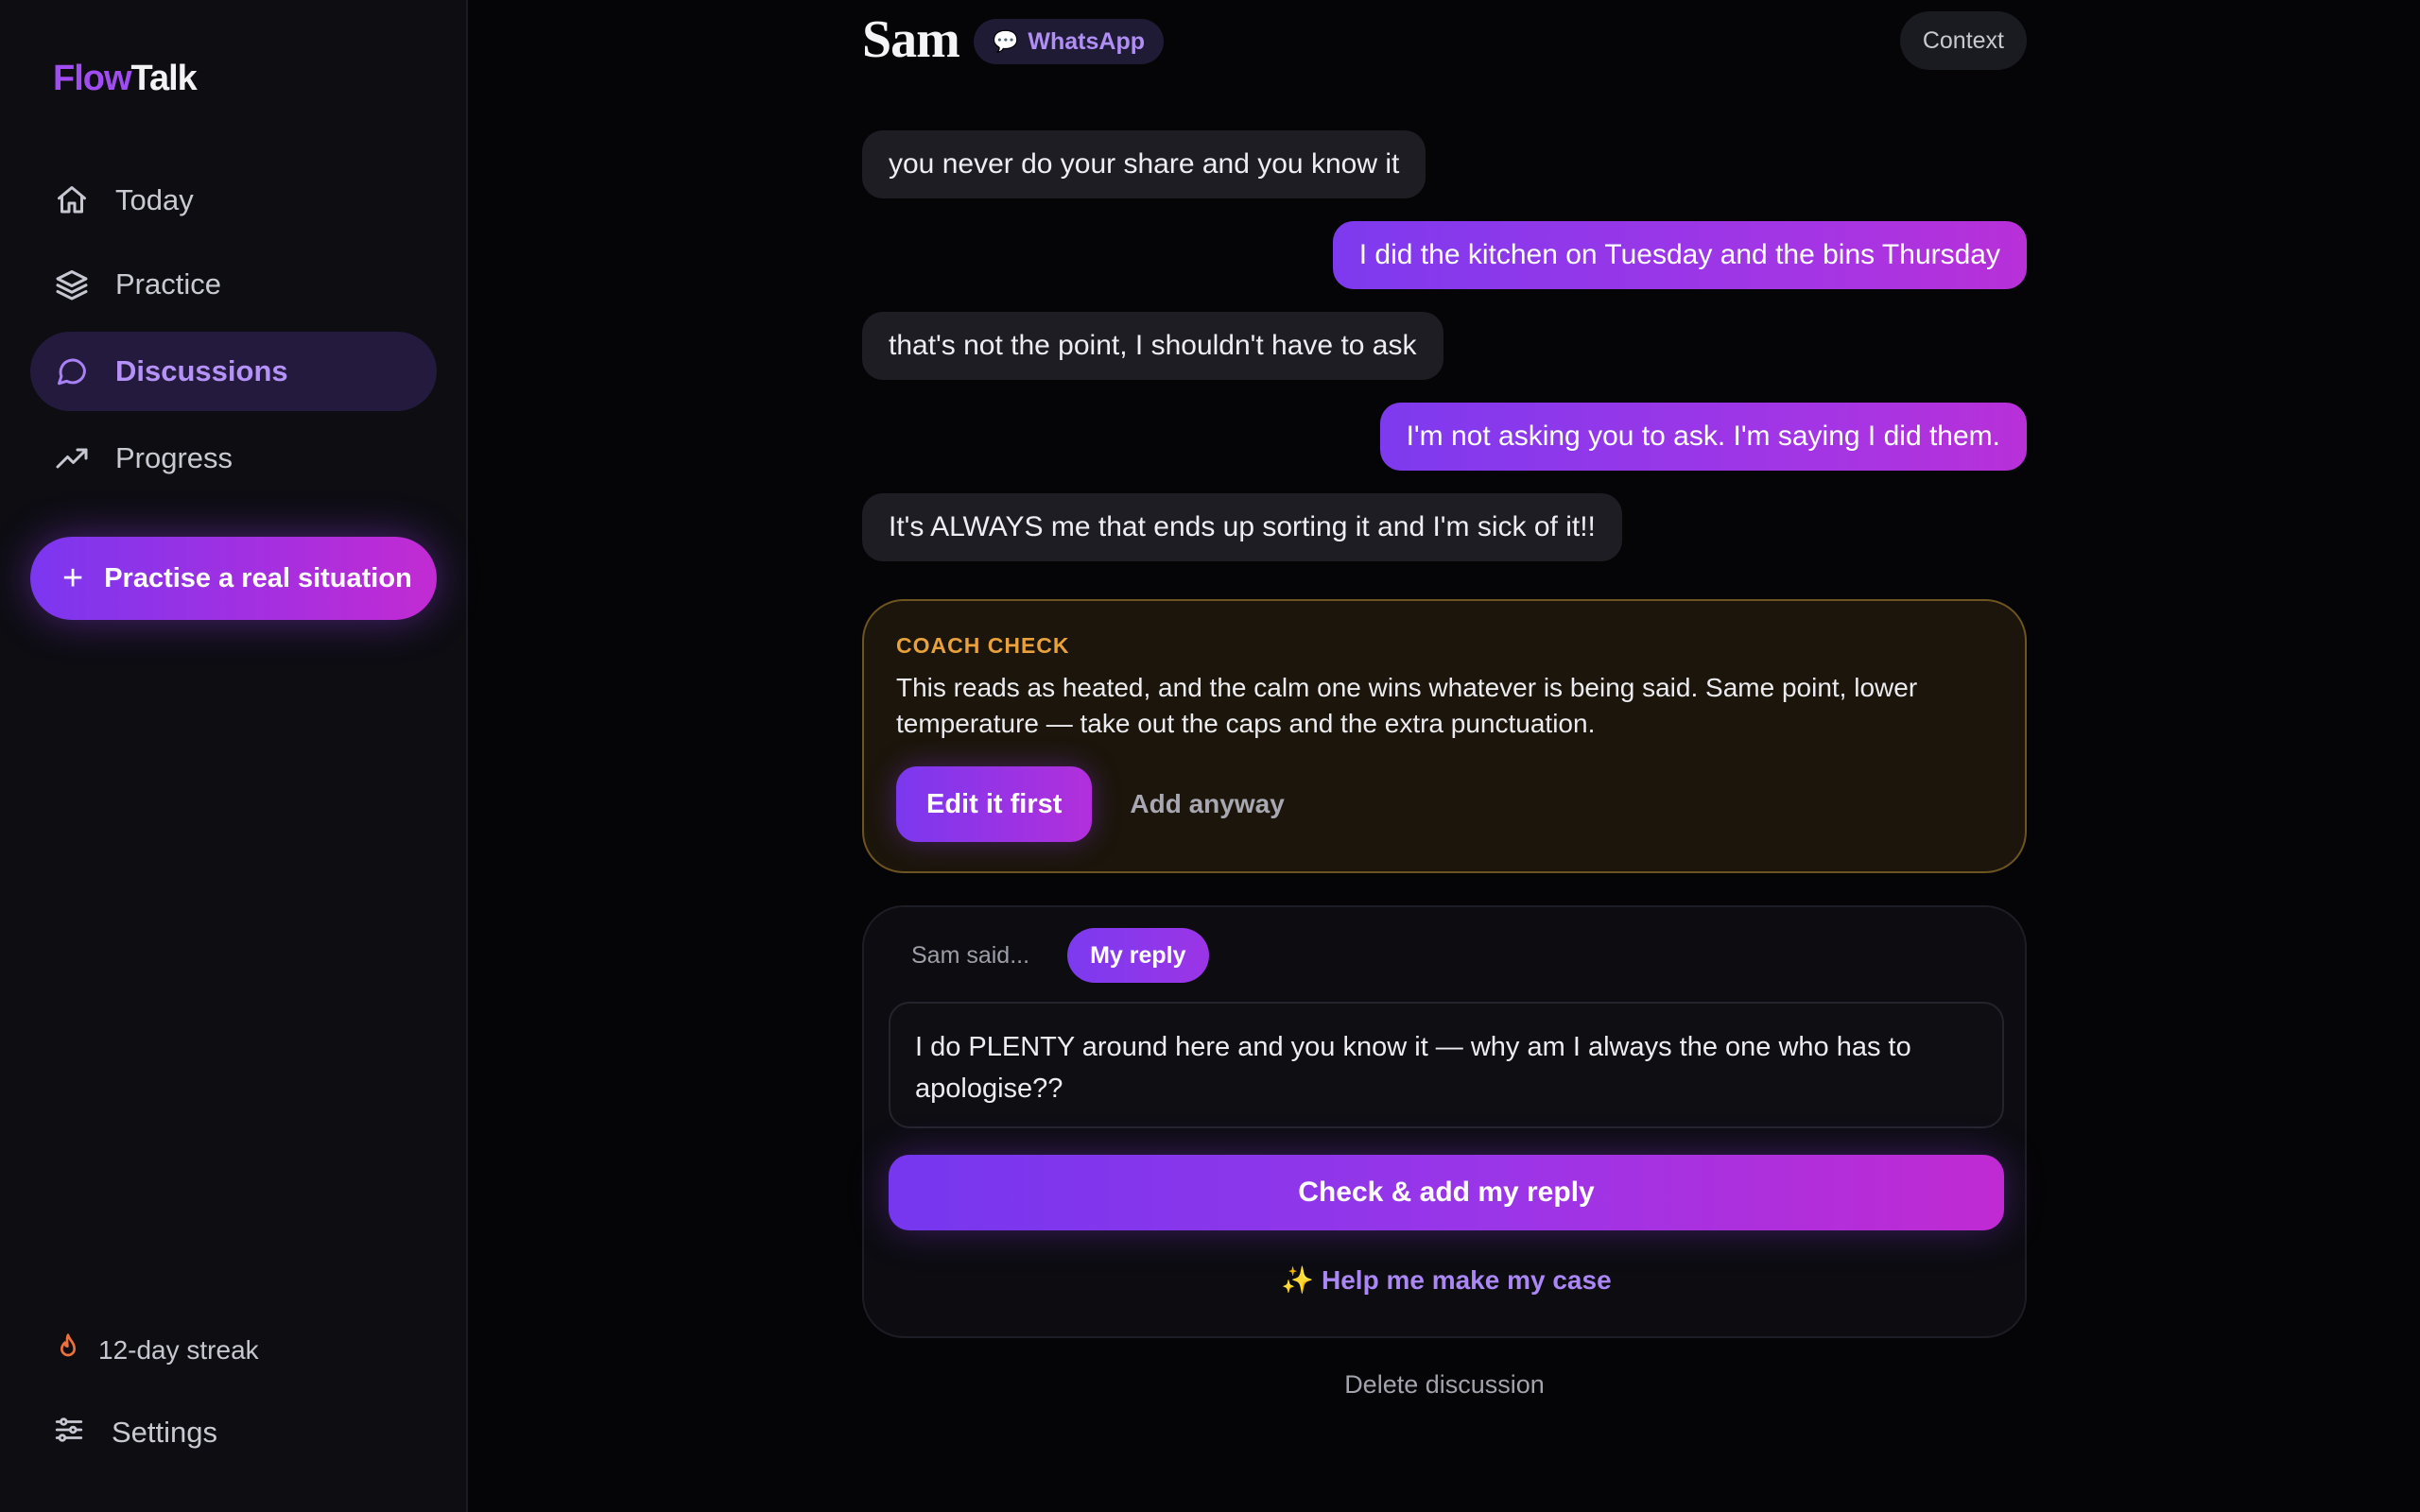 The height and width of the screenshot is (1512, 2420). What do you see at coordinates (72, 200) in the screenshot?
I see `home-icon` at bounding box center [72, 200].